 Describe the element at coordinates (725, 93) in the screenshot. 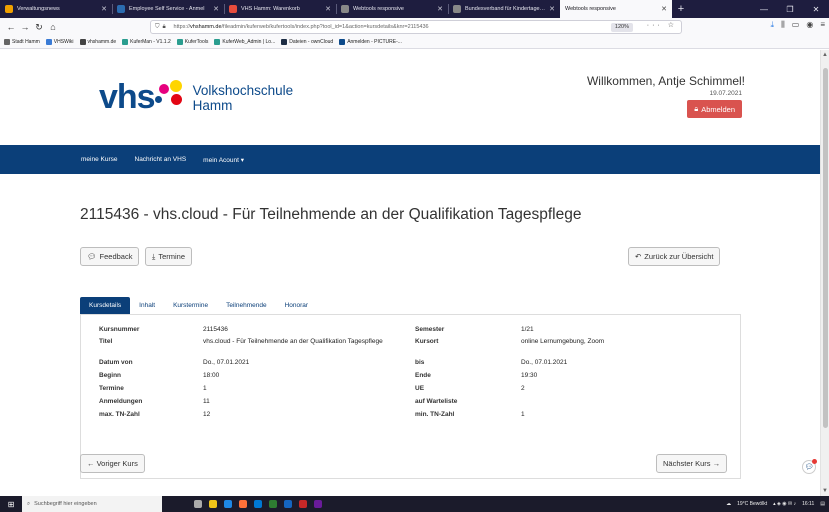

I see `current-date: 19.07.2021` at that location.